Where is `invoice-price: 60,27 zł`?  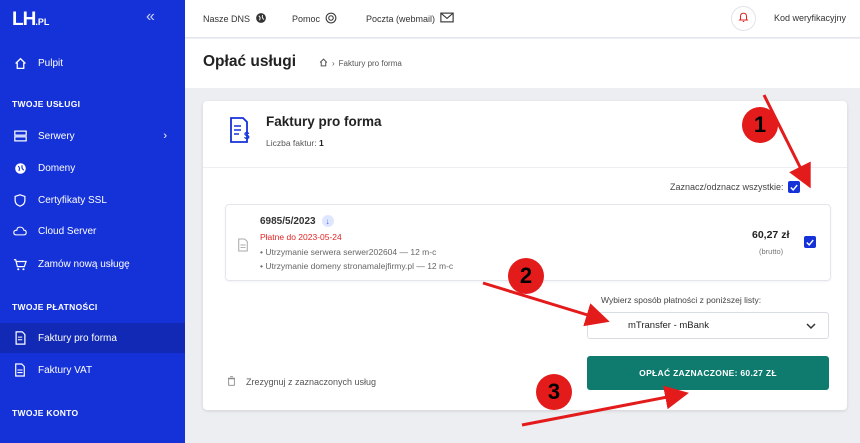
invoice-price: 60,27 zł is located at coordinates (771, 235).